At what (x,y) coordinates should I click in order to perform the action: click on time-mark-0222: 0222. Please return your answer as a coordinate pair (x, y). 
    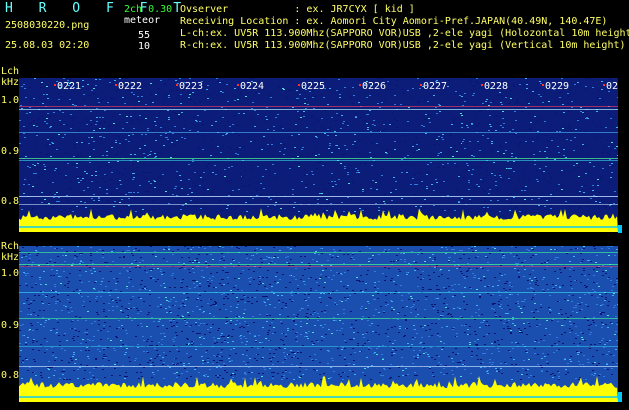
    Looking at the image, I should click on (130, 86).